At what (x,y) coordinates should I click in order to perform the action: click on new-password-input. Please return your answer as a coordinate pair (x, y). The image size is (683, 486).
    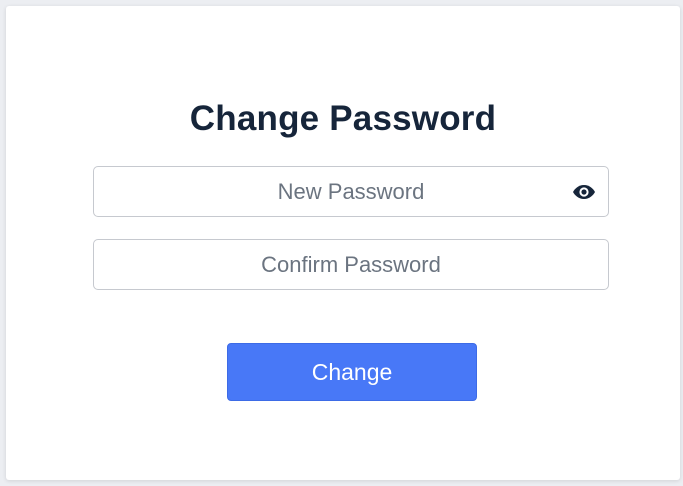
    Looking at the image, I should click on (351, 191).